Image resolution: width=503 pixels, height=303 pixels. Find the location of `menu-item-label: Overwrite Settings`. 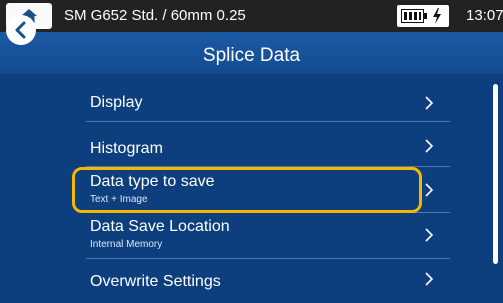

menu-item-label: Overwrite Settings is located at coordinates (155, 281).